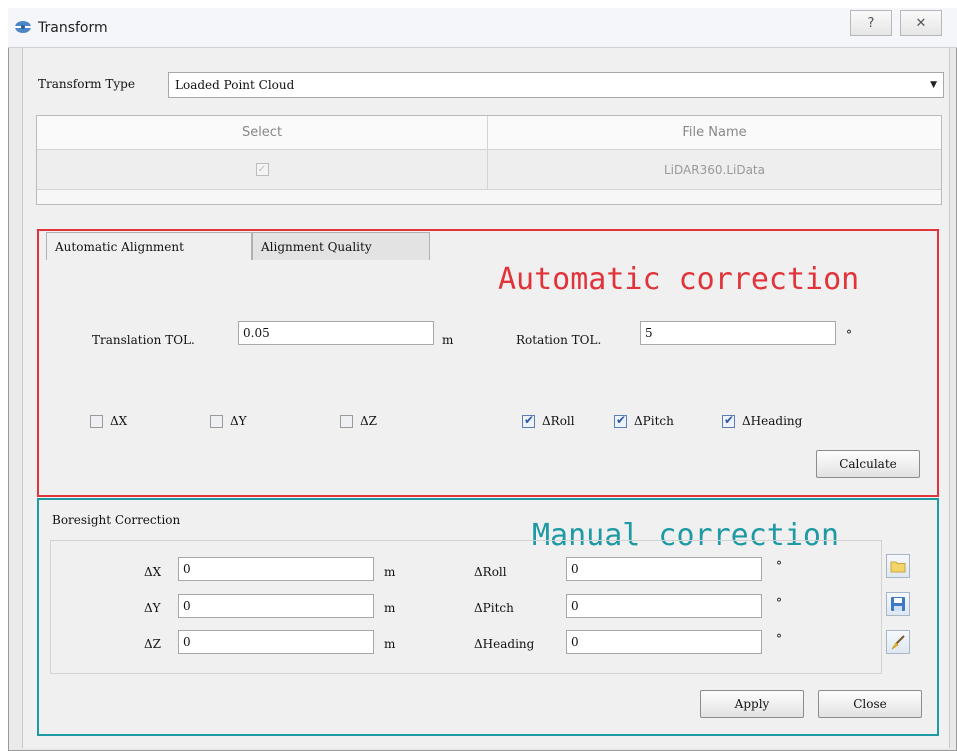  What do you see at coordinates (116, 520) in the screenshot?
I see `boresight-title: Boresight Correction` at bounding box center [116, 520].